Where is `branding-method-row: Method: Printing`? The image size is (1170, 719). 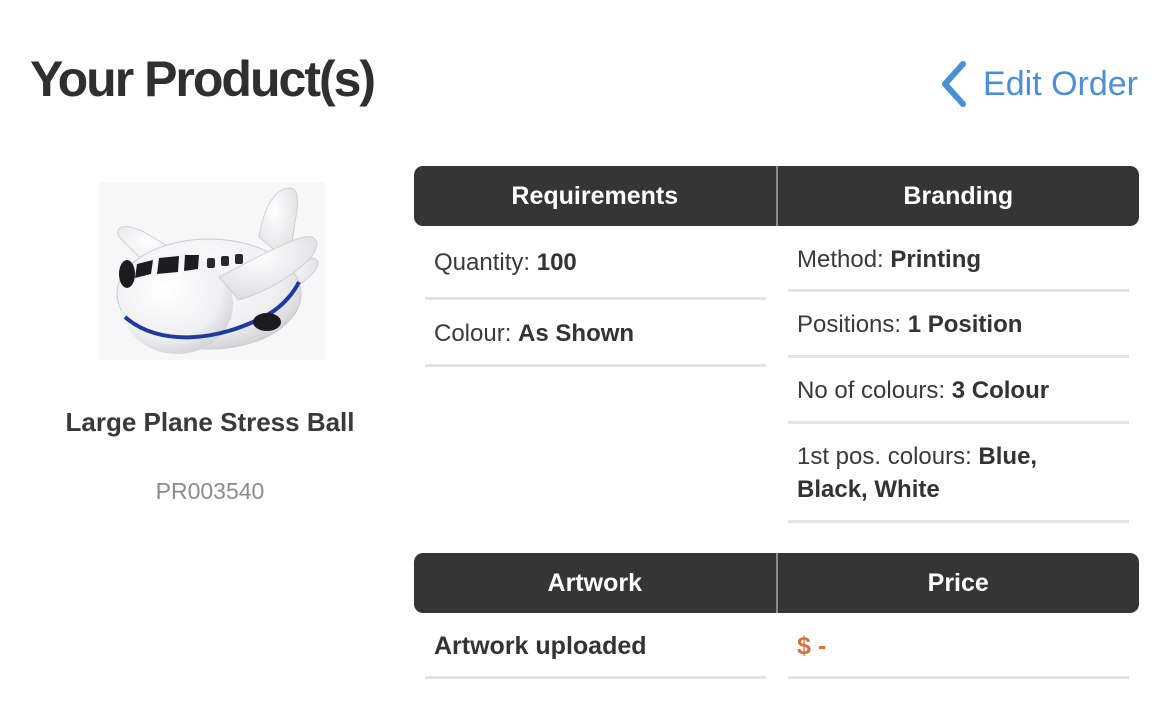 branding-method-row: Method: Printing is located at coordinates (958, 259).